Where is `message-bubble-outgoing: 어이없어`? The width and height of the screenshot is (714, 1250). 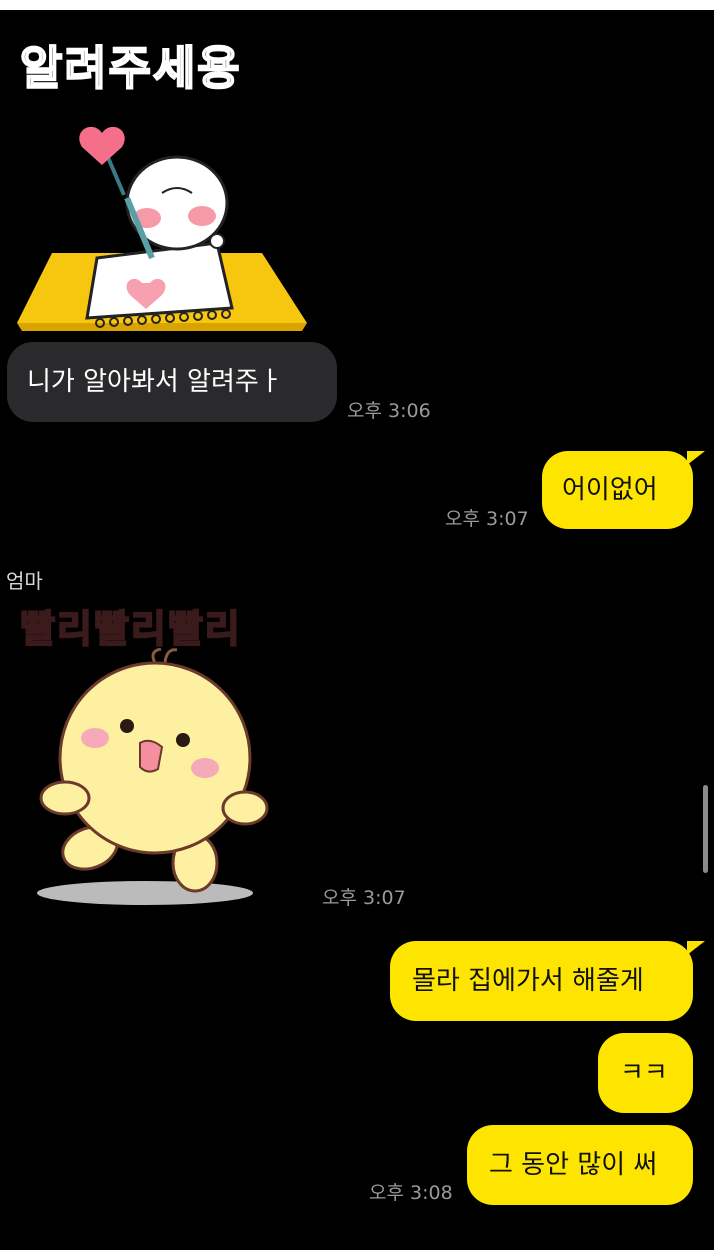
message-bubble-outgoing: 어이없어 is located at coordinates (623, 490).